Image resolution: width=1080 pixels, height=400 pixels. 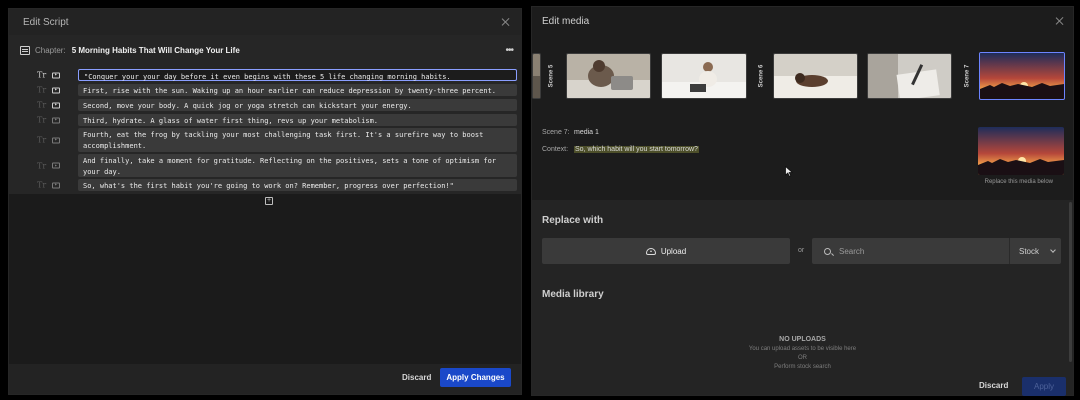 I want to click on add-line-button: +, so click(x=269, y=201).